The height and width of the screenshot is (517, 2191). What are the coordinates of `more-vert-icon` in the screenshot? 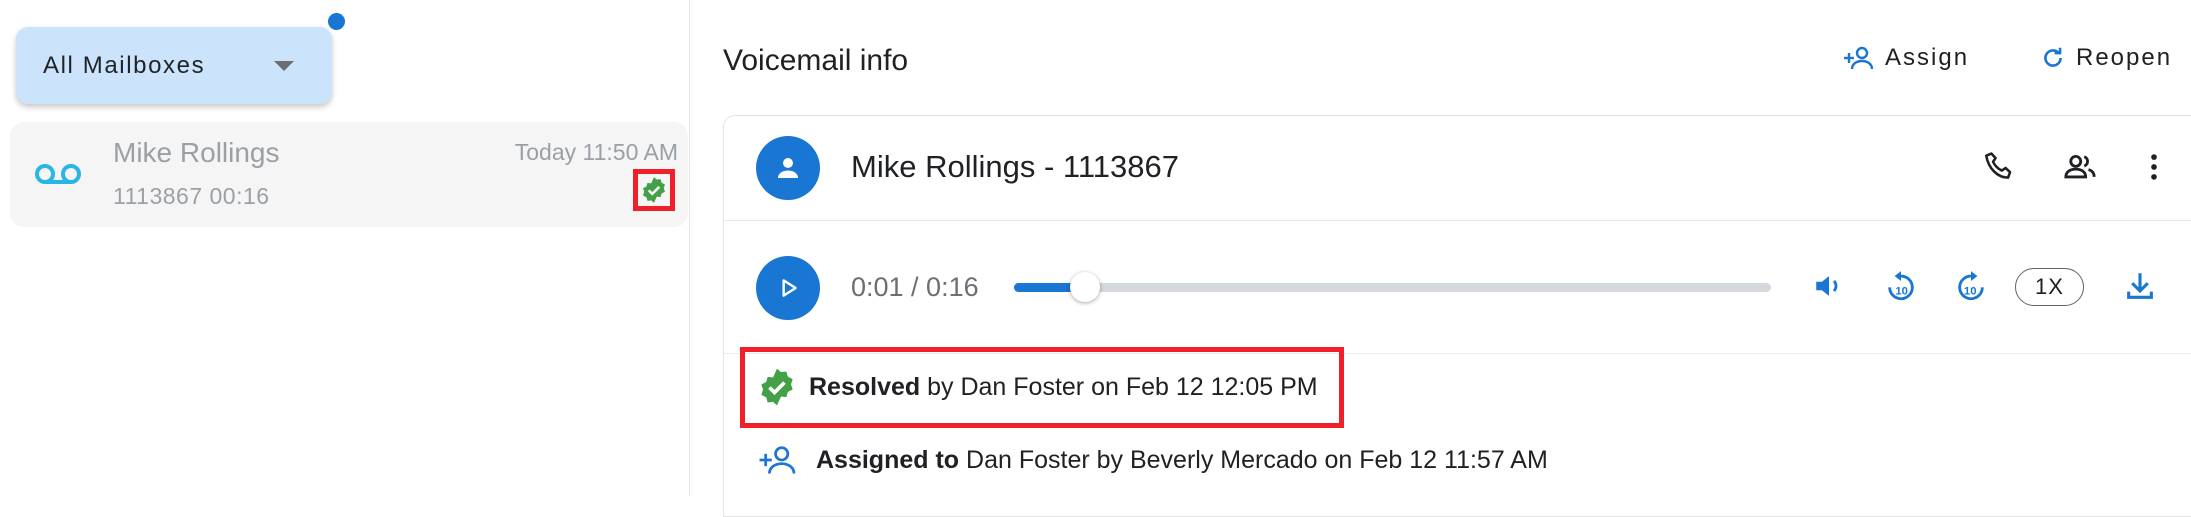 It's located at (2154, 169).